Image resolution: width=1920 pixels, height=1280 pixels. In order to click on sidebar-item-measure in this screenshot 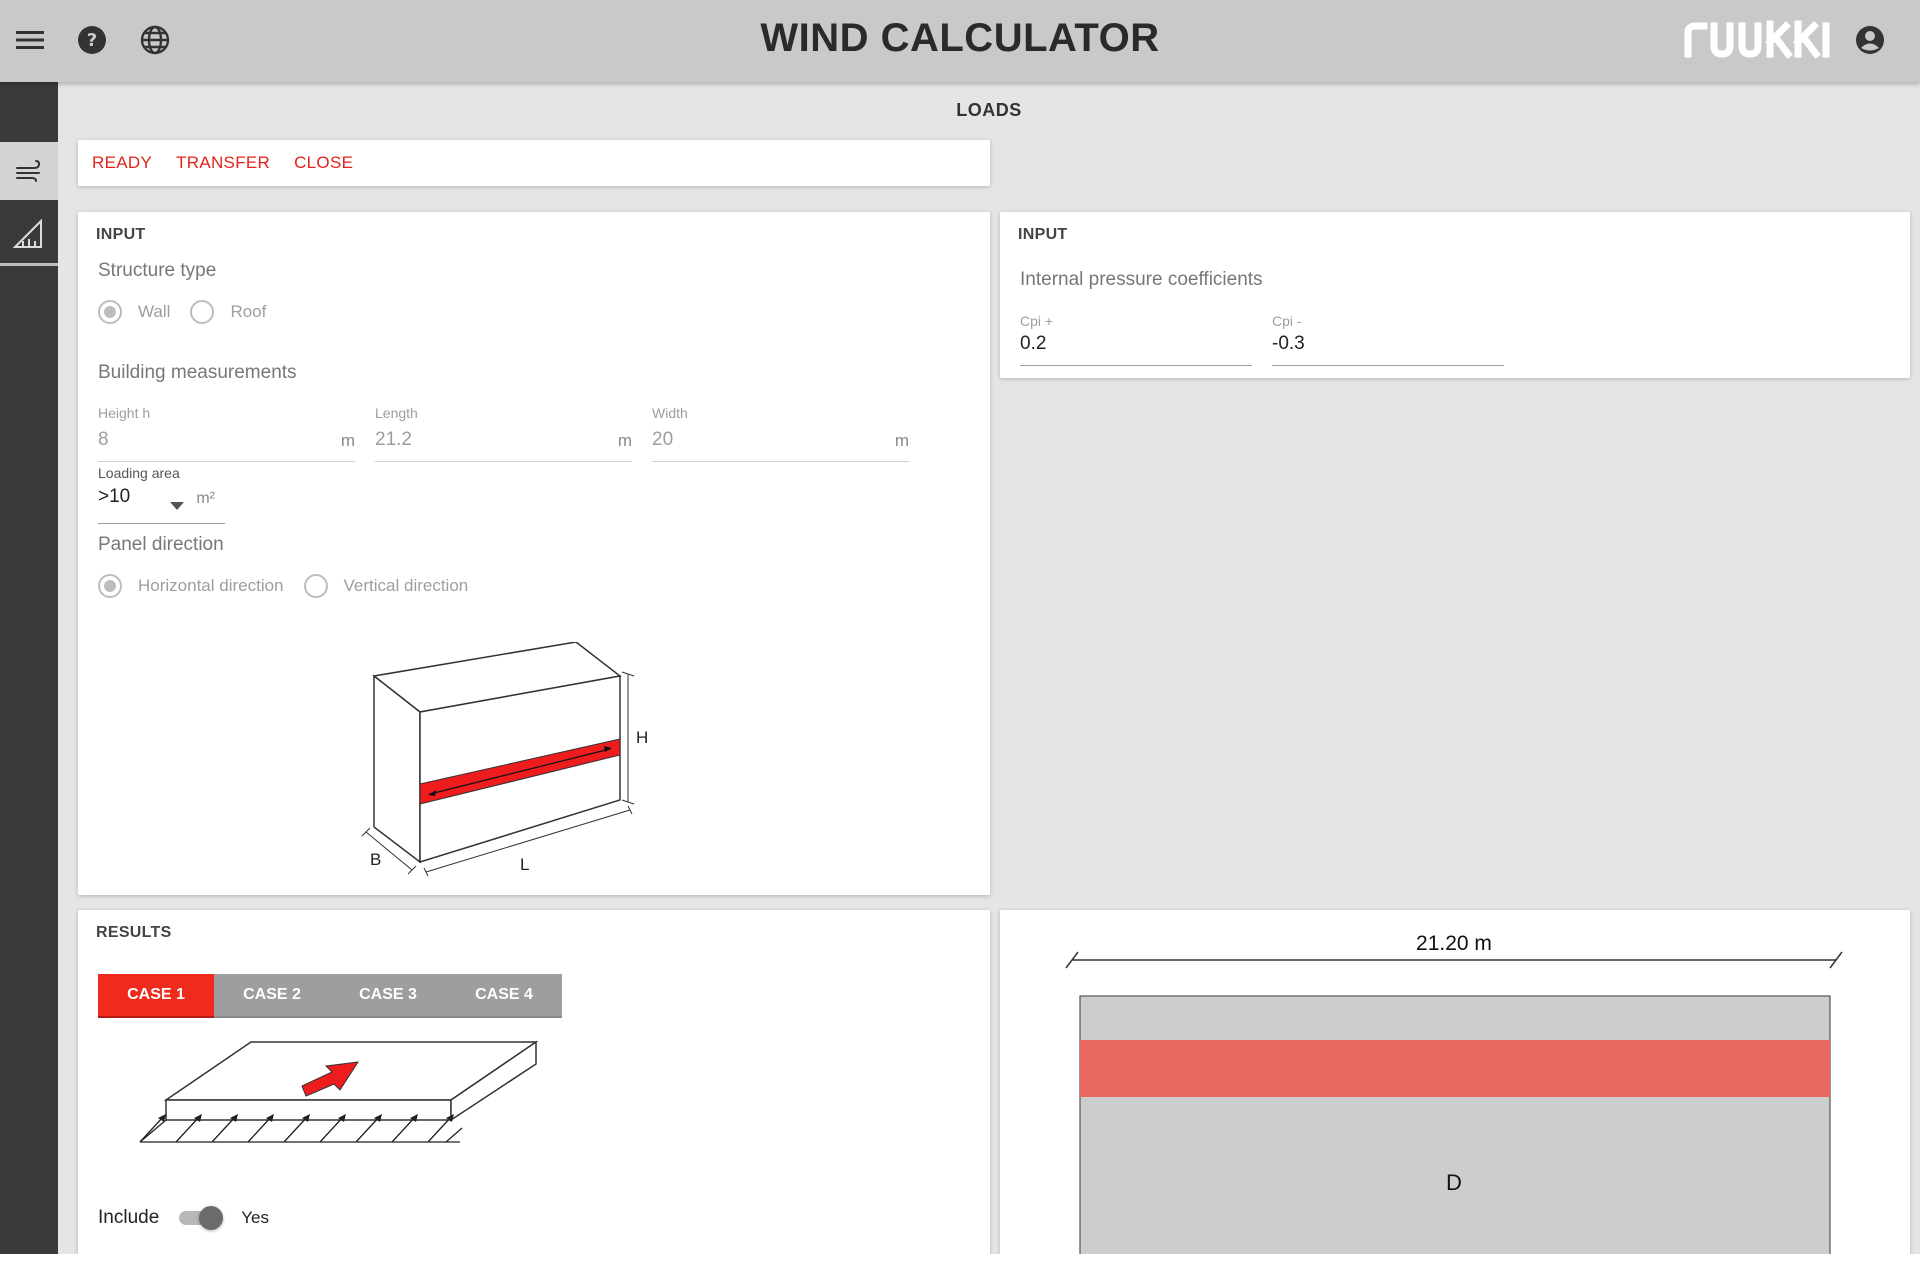, I will do `click(29, 234)`.